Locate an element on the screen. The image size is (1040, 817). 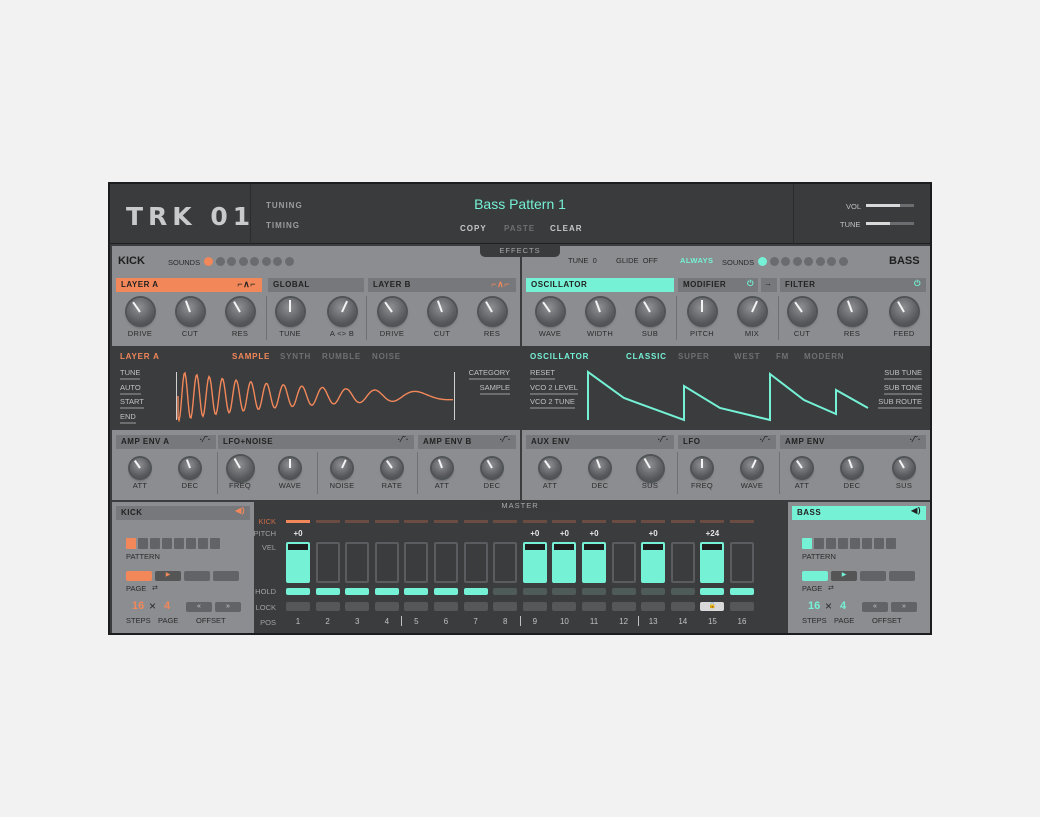
bass-mode-modern: MODERN is located at coordinates (824, 356).